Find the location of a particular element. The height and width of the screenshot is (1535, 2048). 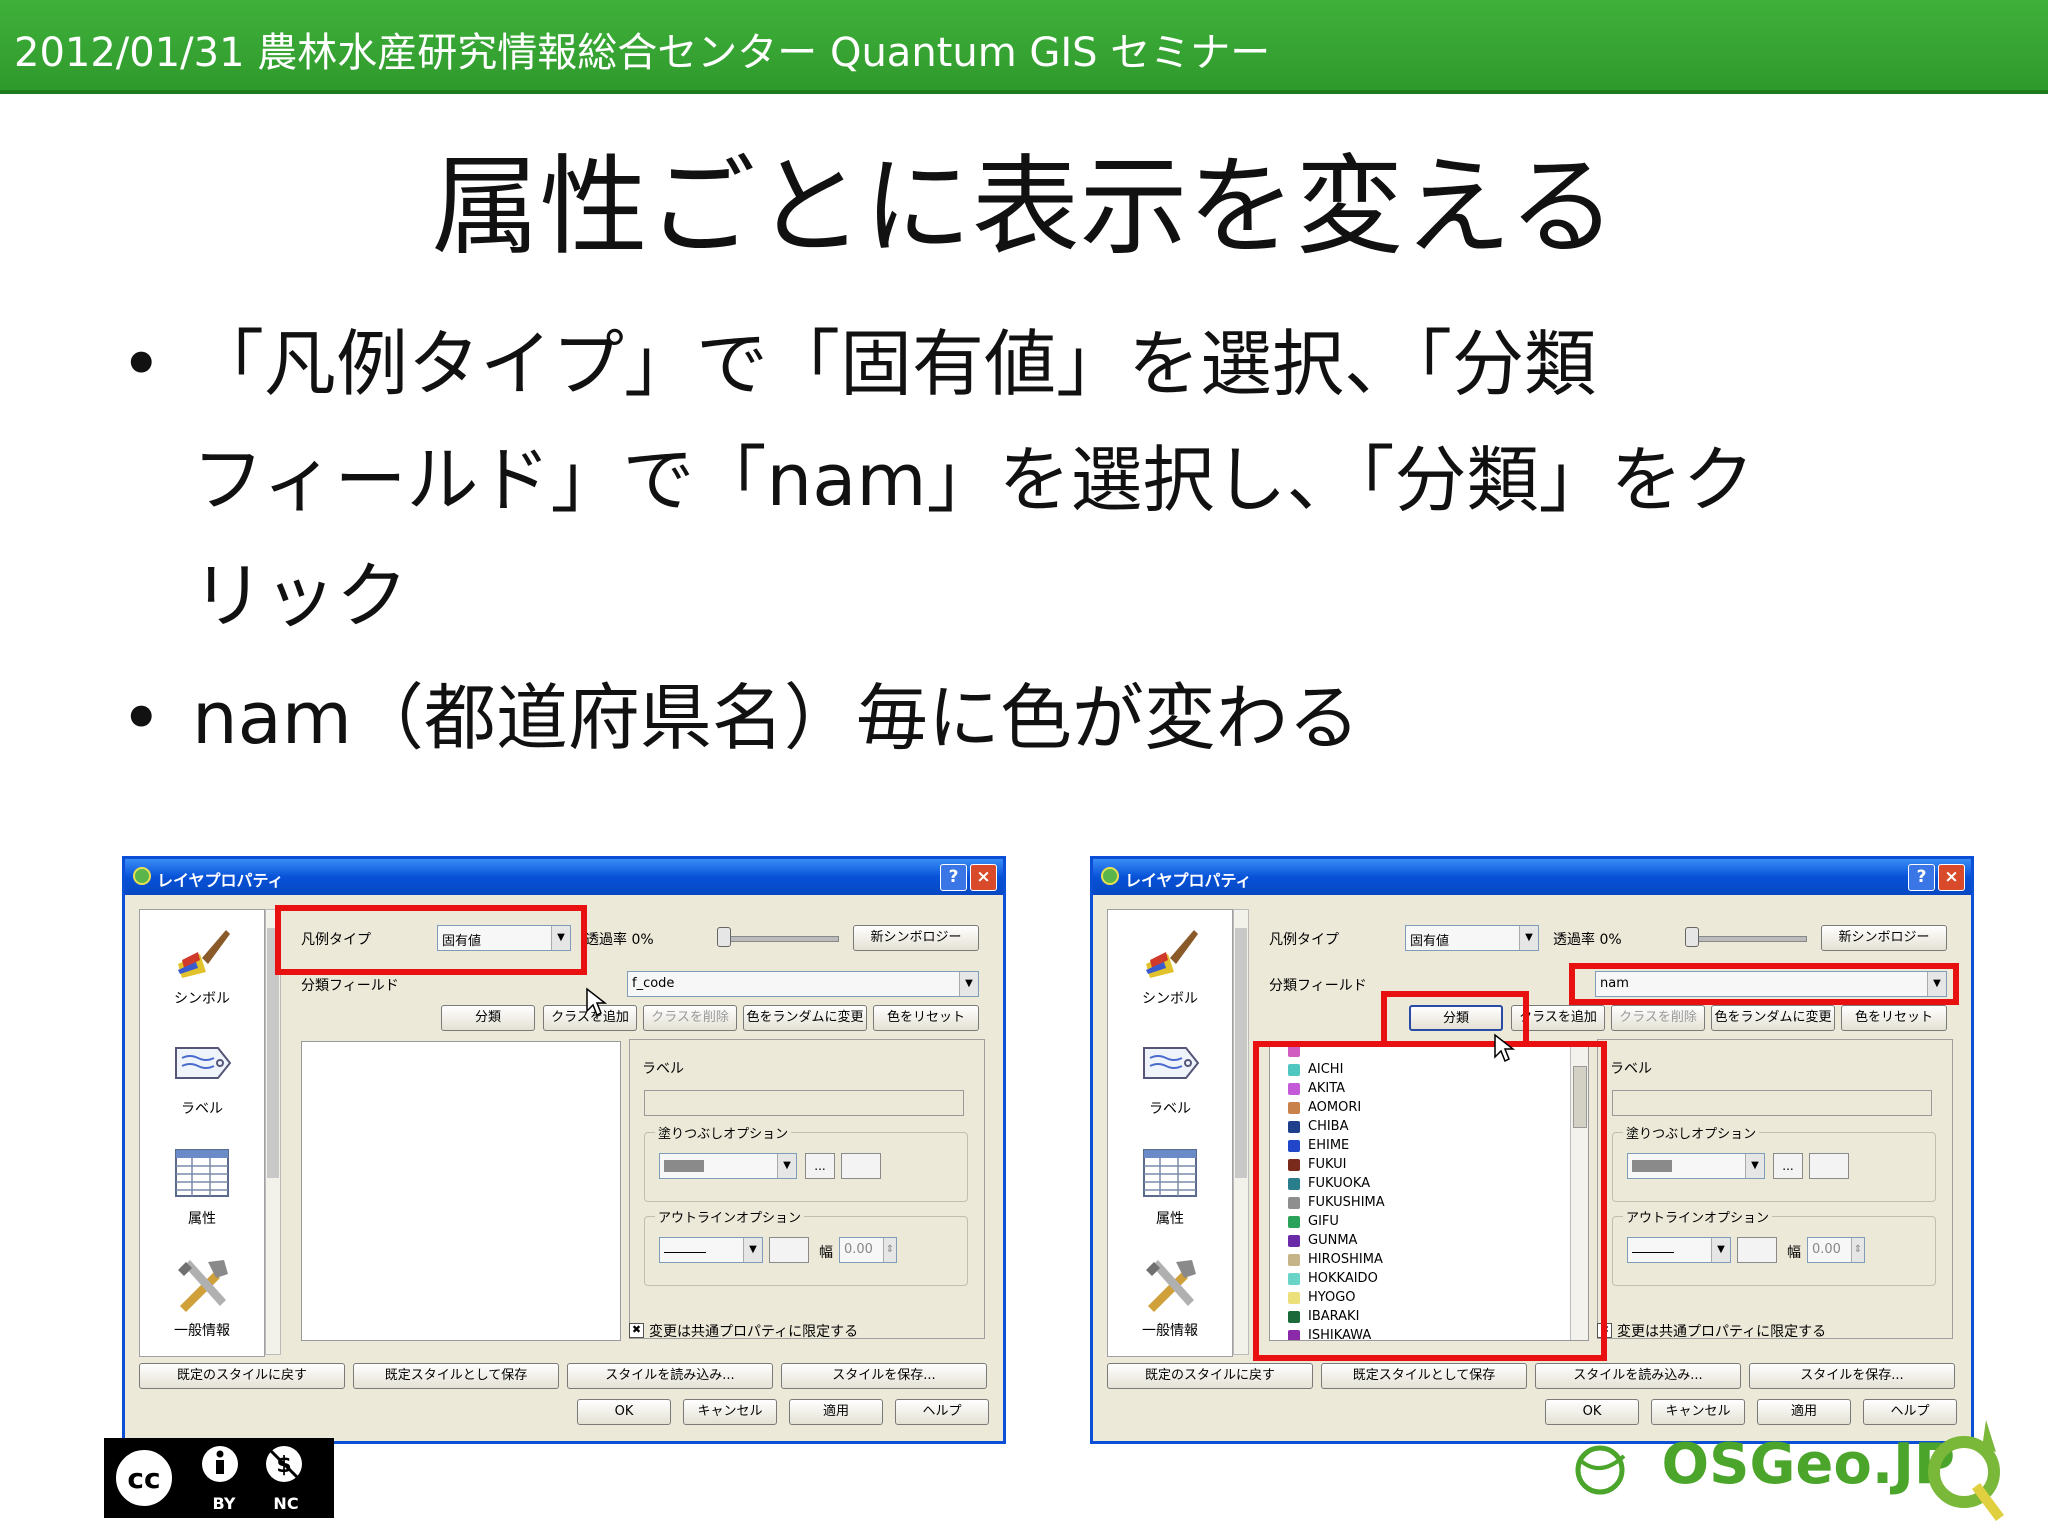

label-tag-icon is located at coordinates (203, 1063).